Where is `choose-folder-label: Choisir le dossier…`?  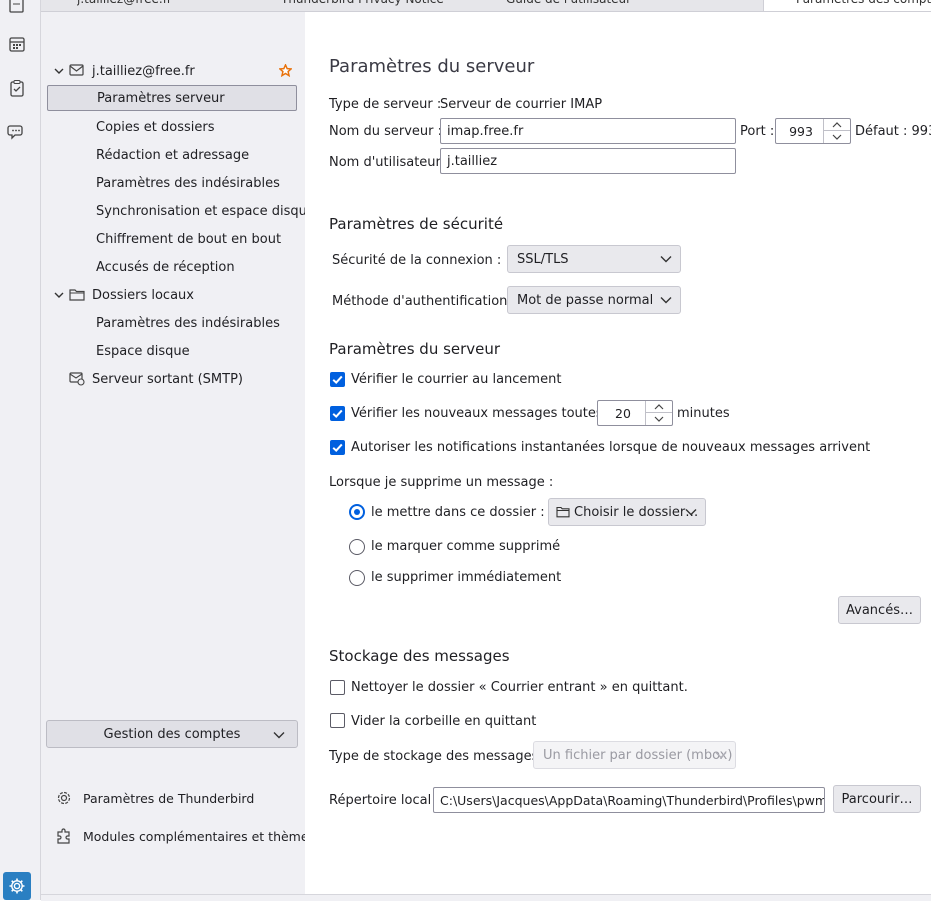
choose-folder-label: Choisir le dossier… is located at coordinates (636, 512).